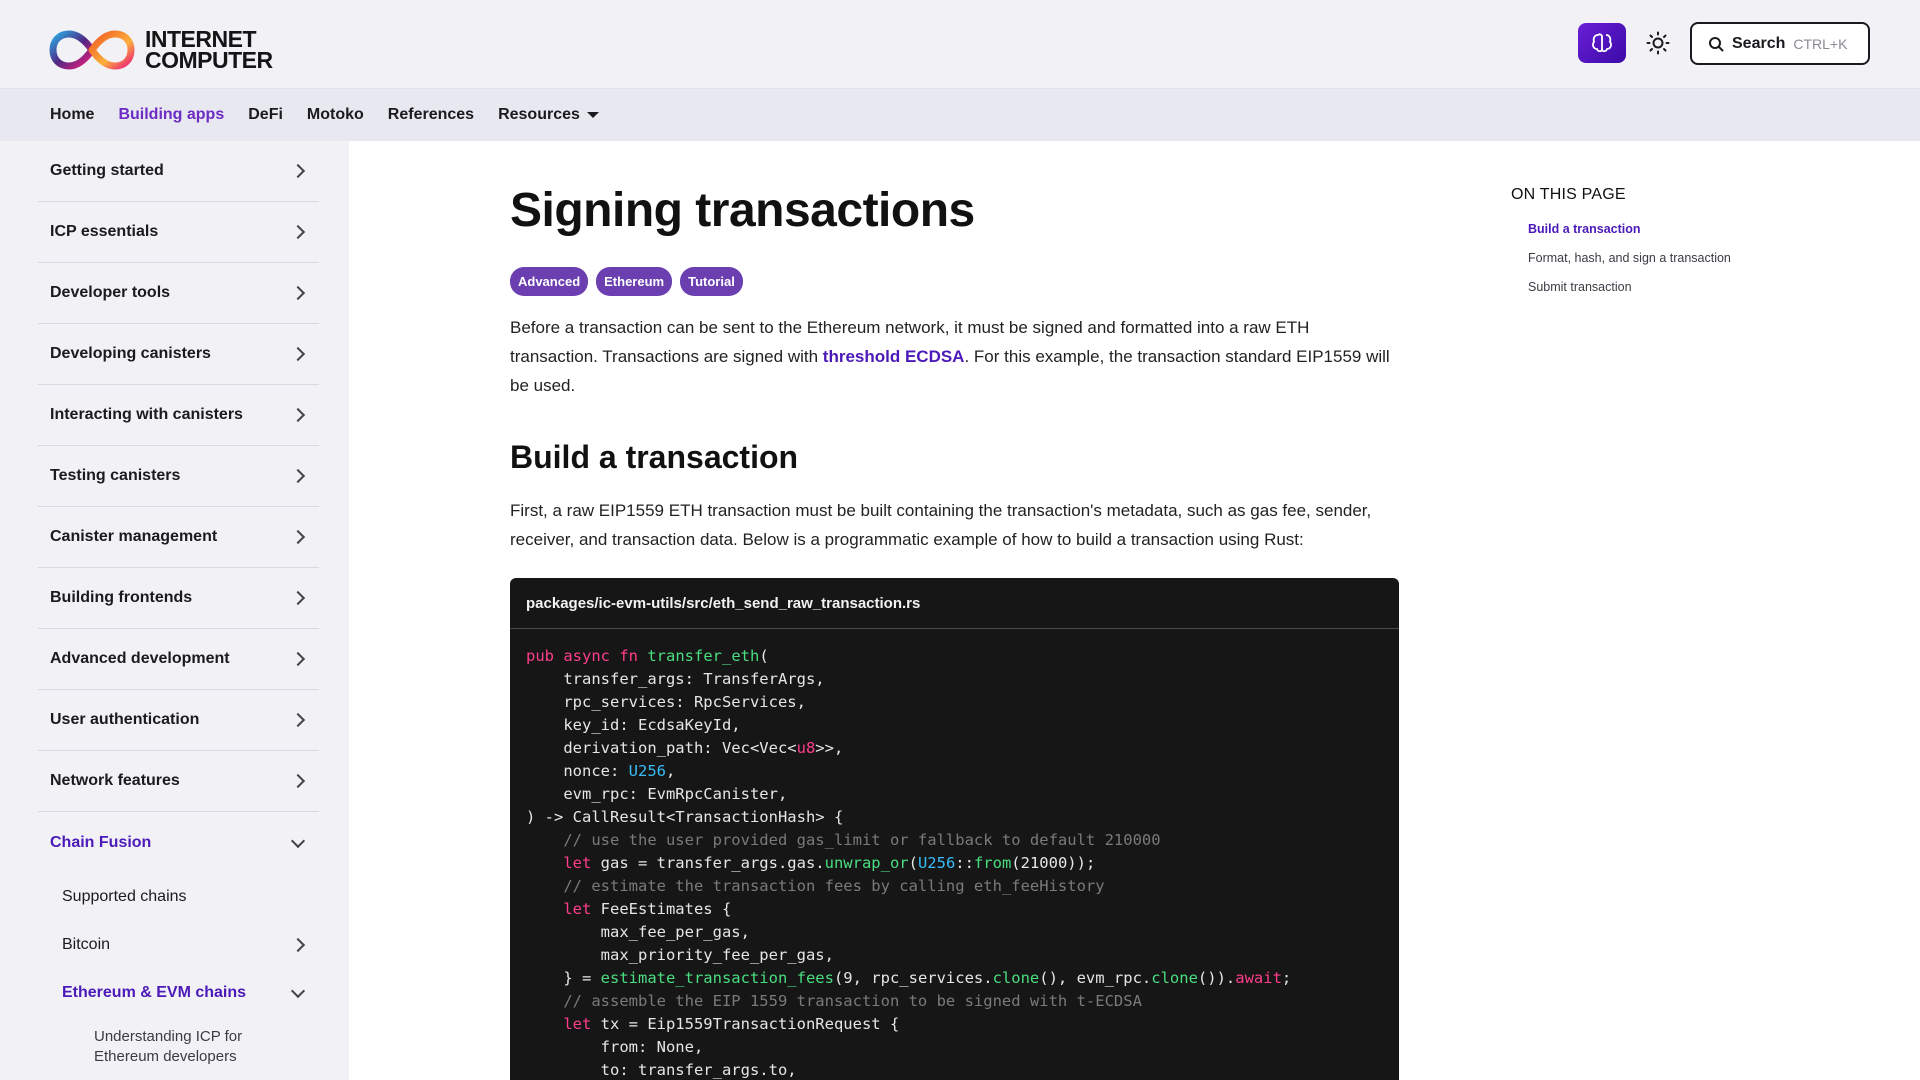  I want to click on sidebar-item-label: ICP essentials, so click(104, 231).